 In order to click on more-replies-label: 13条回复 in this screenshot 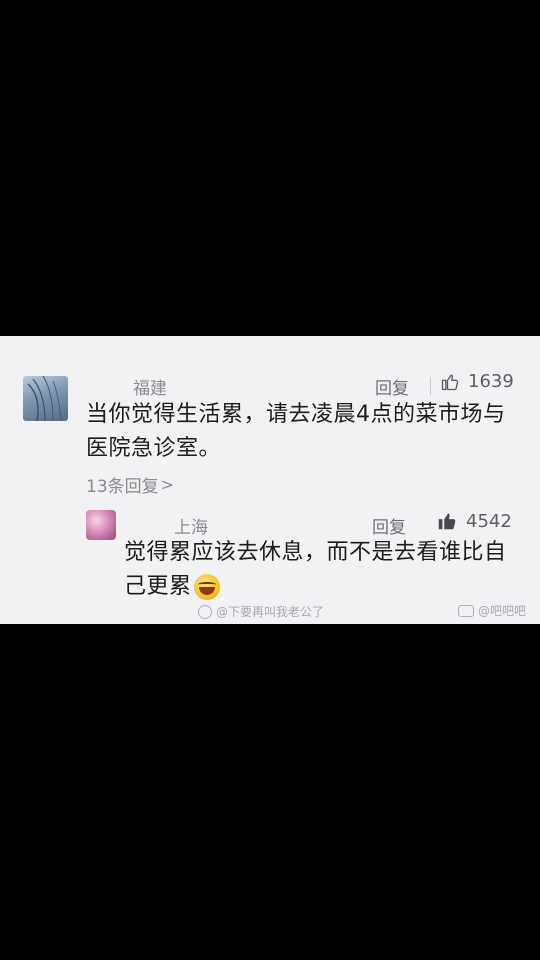, I will do `click(122, 487)`.